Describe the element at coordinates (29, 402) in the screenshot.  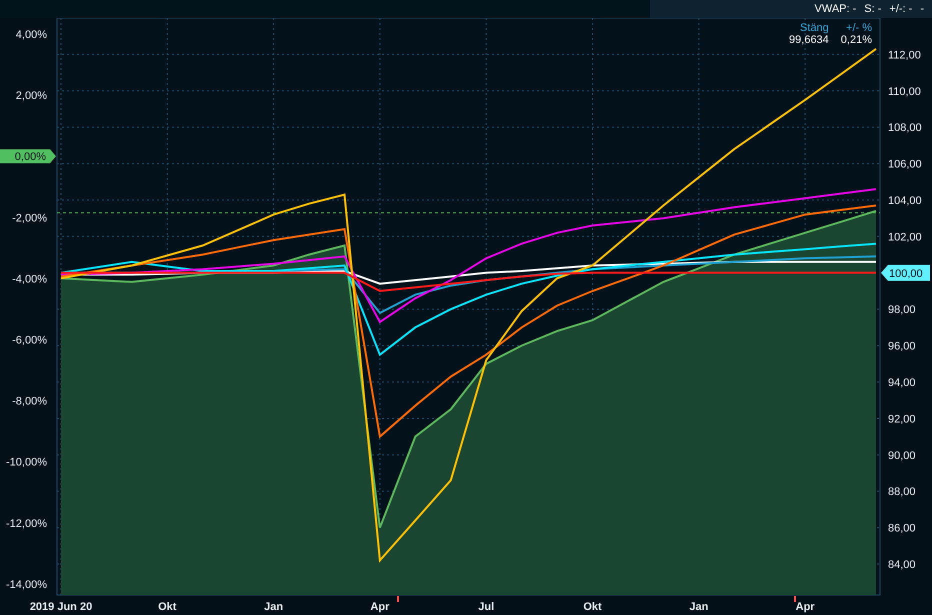
I see `axis-label: -8,00%` at that location.